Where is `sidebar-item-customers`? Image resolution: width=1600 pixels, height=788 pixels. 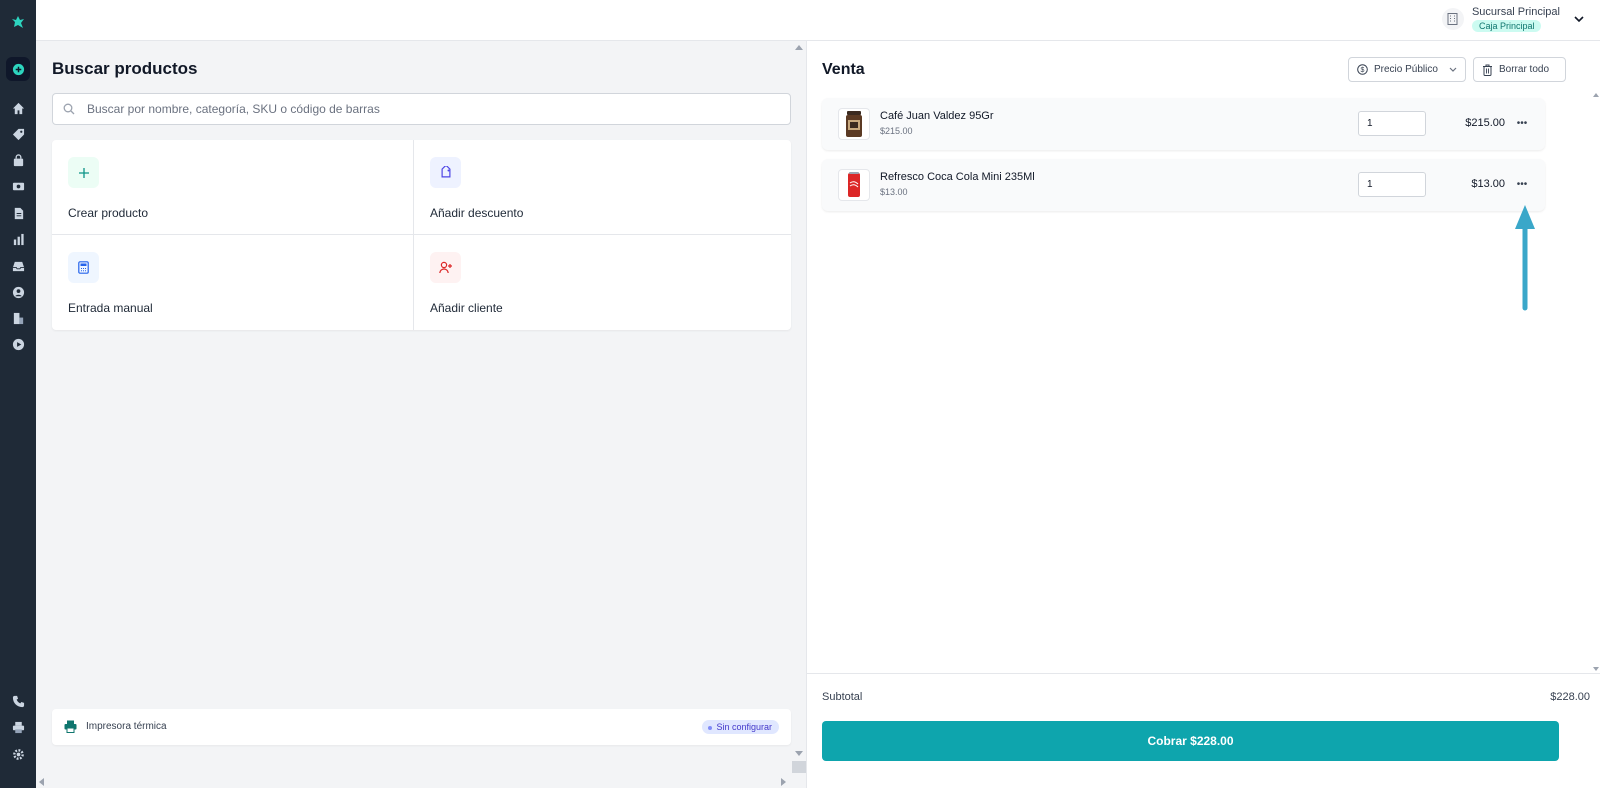
sidebar-item-customers is located at coordinates (18, 292).